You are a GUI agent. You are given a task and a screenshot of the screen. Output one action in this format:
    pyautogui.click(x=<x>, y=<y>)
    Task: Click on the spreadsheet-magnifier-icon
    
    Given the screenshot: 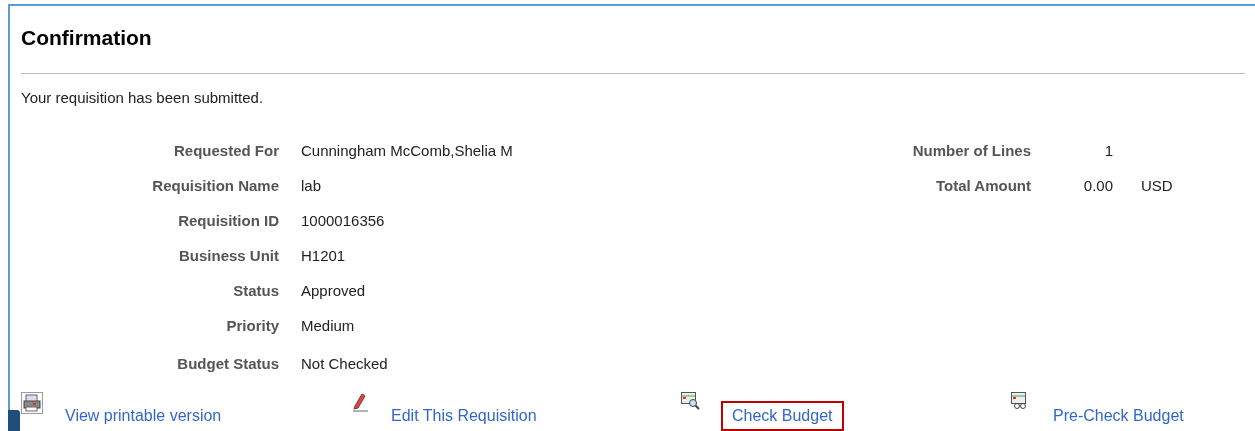 What is the action you would take?
    pyautogui.click(x=691, y=400)
    